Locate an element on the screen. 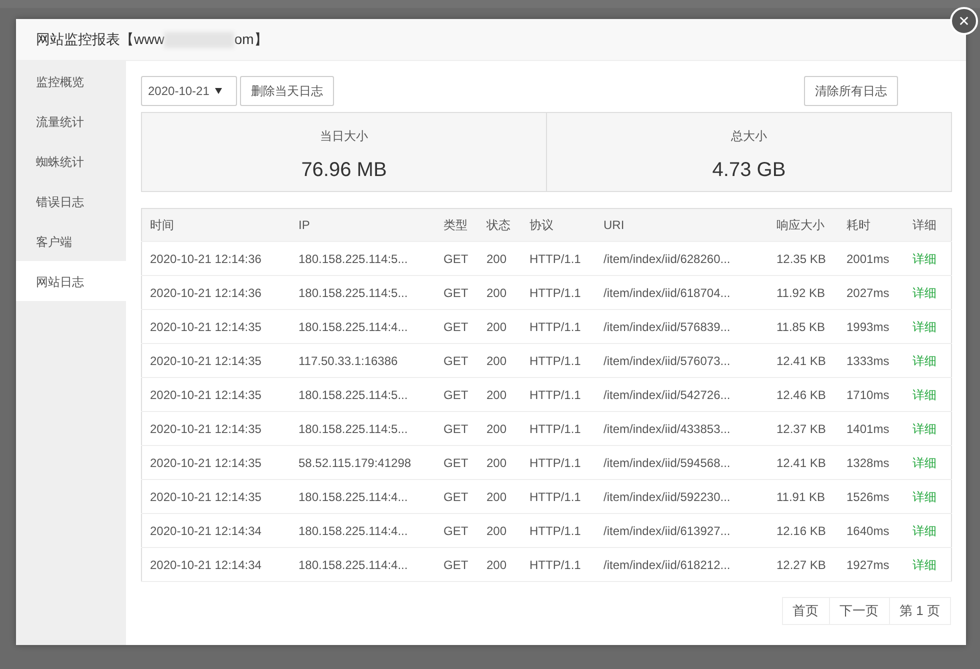 The height and width of the screenshot is (669, 980). sidebar-item: 客户端 is located at coordinates (71, 241).